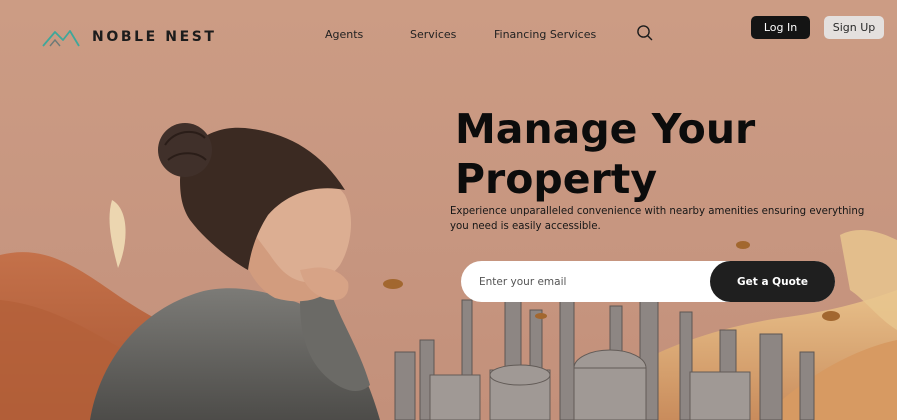  I want to click on email-signup-form: Get a Quote, so click(648, 281).